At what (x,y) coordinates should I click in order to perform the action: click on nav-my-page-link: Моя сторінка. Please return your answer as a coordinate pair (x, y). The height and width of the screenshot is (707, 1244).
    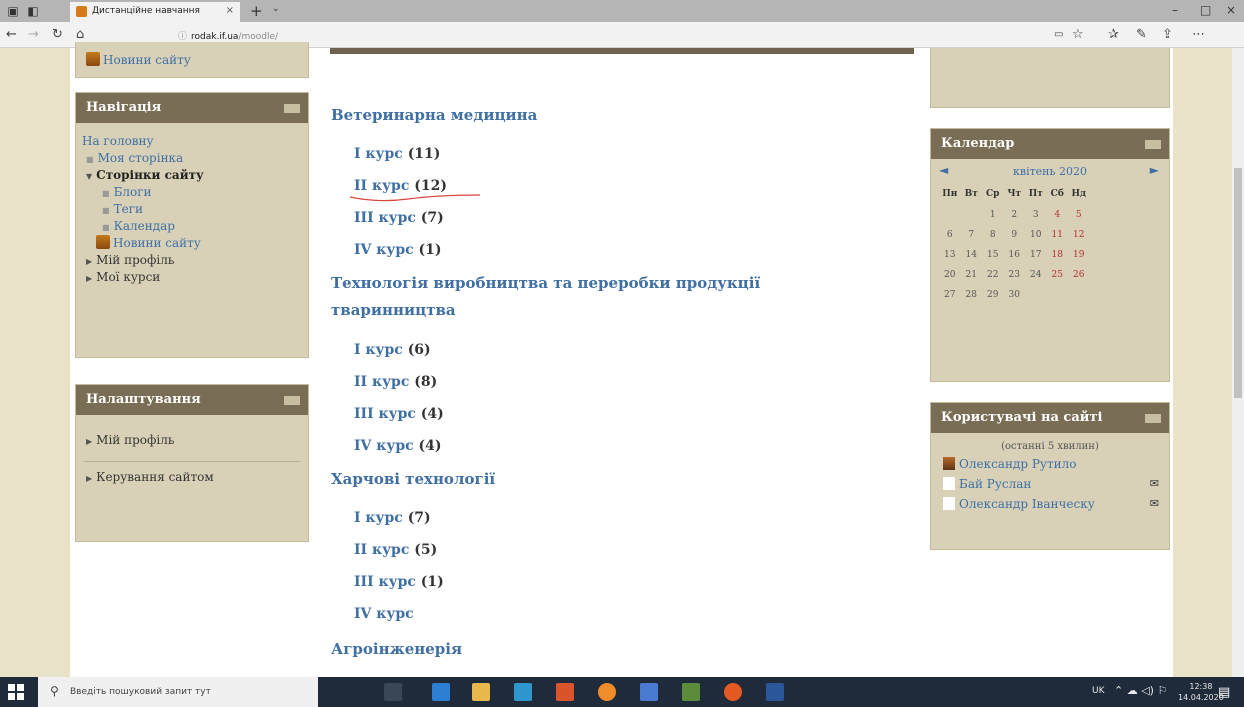
    Looking at the image, I should click on (141, 158).